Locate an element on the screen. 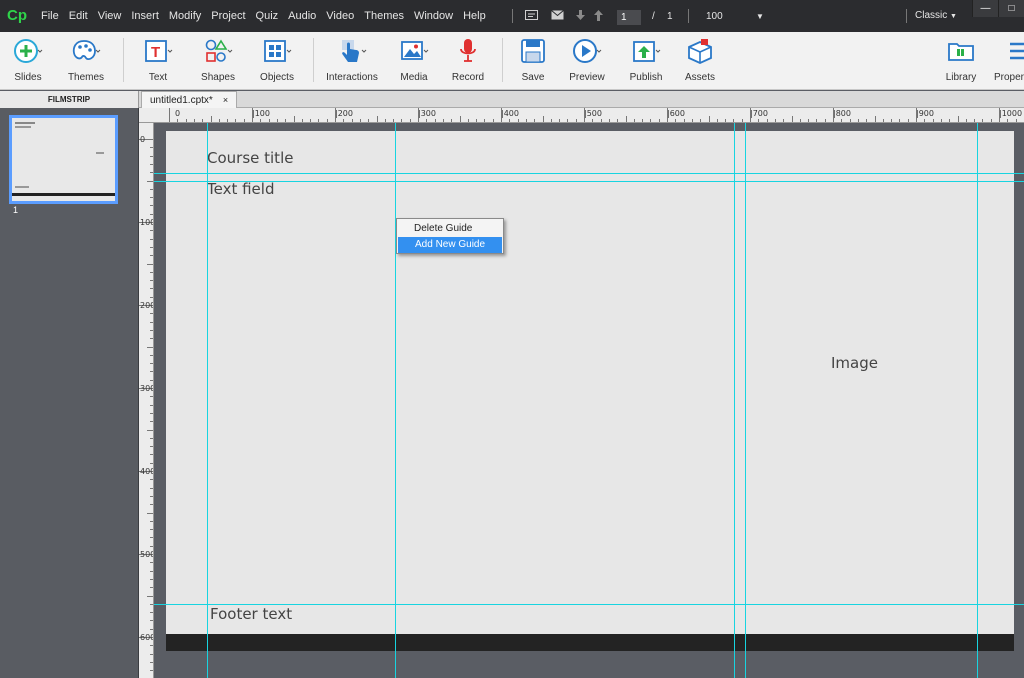 This screenshot has width=1024, height=678. slide-thumbnail is located at coordinates (63, 159).